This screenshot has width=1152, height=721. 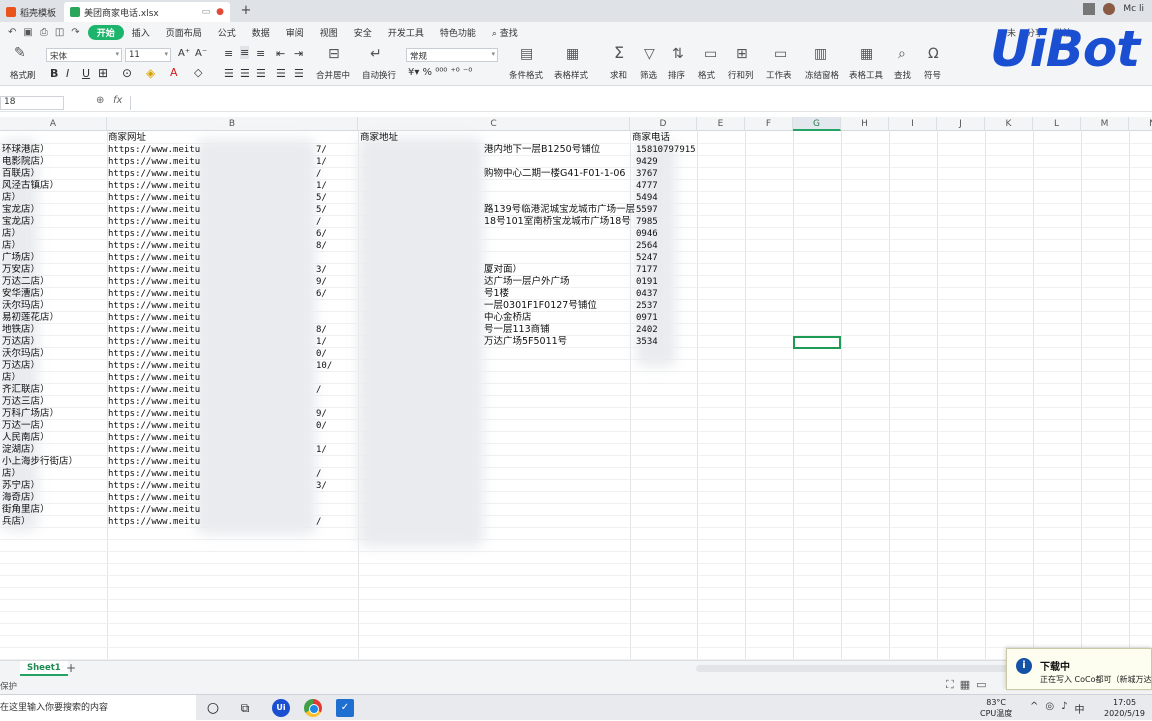 I want to click on cell-url-tail: 9/, so click(x=321, y=282).